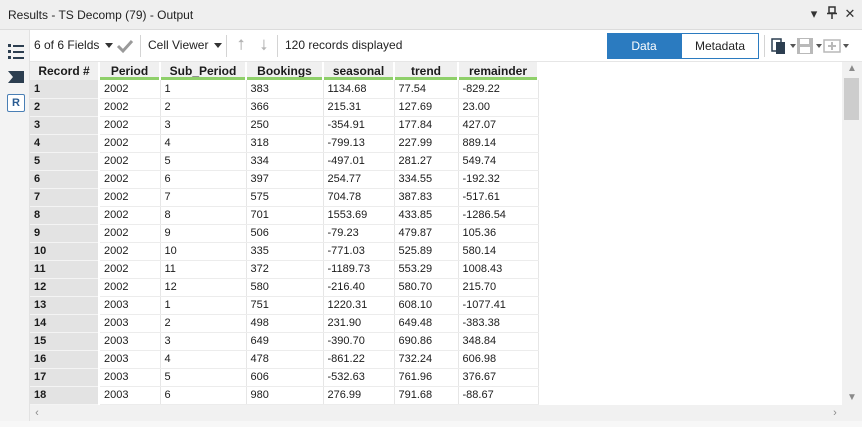 The image size is (862, 427). What do you see at coordinates (16, 77) in the screenshot?
I see `tag-icon` at bounding box center [16, 77].